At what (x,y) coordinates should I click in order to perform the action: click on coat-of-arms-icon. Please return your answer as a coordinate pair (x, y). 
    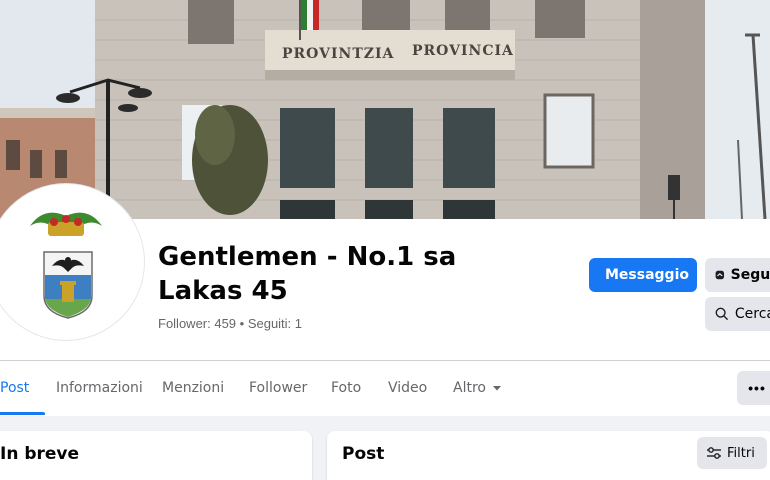
    Looking at the image, I should click on (70, 262).